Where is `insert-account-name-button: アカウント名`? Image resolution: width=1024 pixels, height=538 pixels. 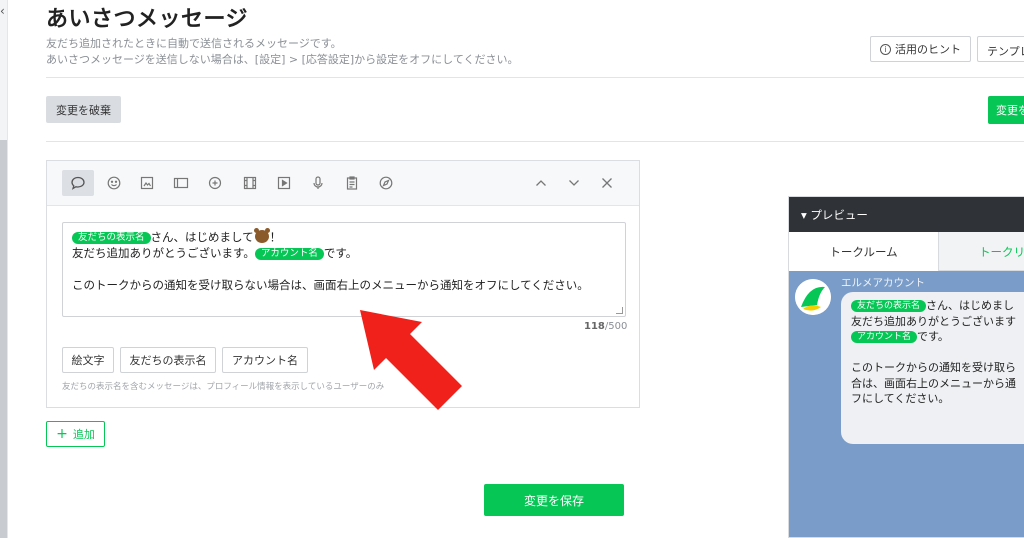
insert-account-name-button: アカウント名 is located at coordinates (265, 360).